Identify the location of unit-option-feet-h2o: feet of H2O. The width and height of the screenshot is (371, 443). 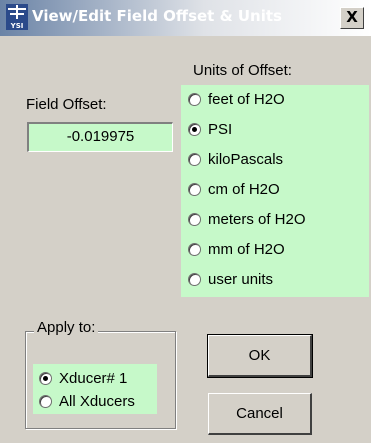
(236, 99).